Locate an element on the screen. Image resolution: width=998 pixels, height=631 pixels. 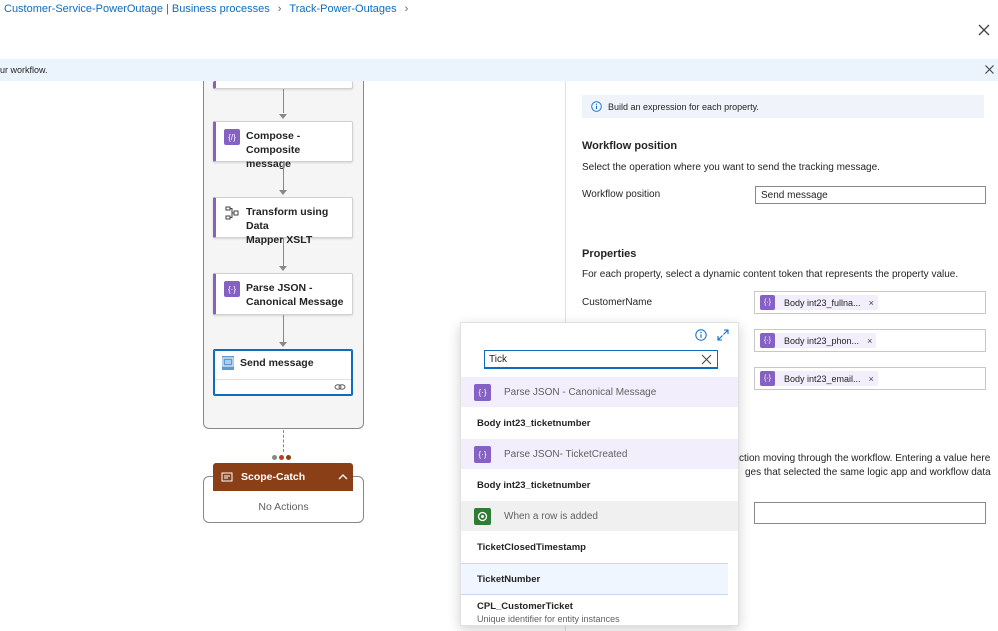
group-parse-json-ticketcreated: {·} Parse JSON- TicketCreated is located at coordinates (599, 454).